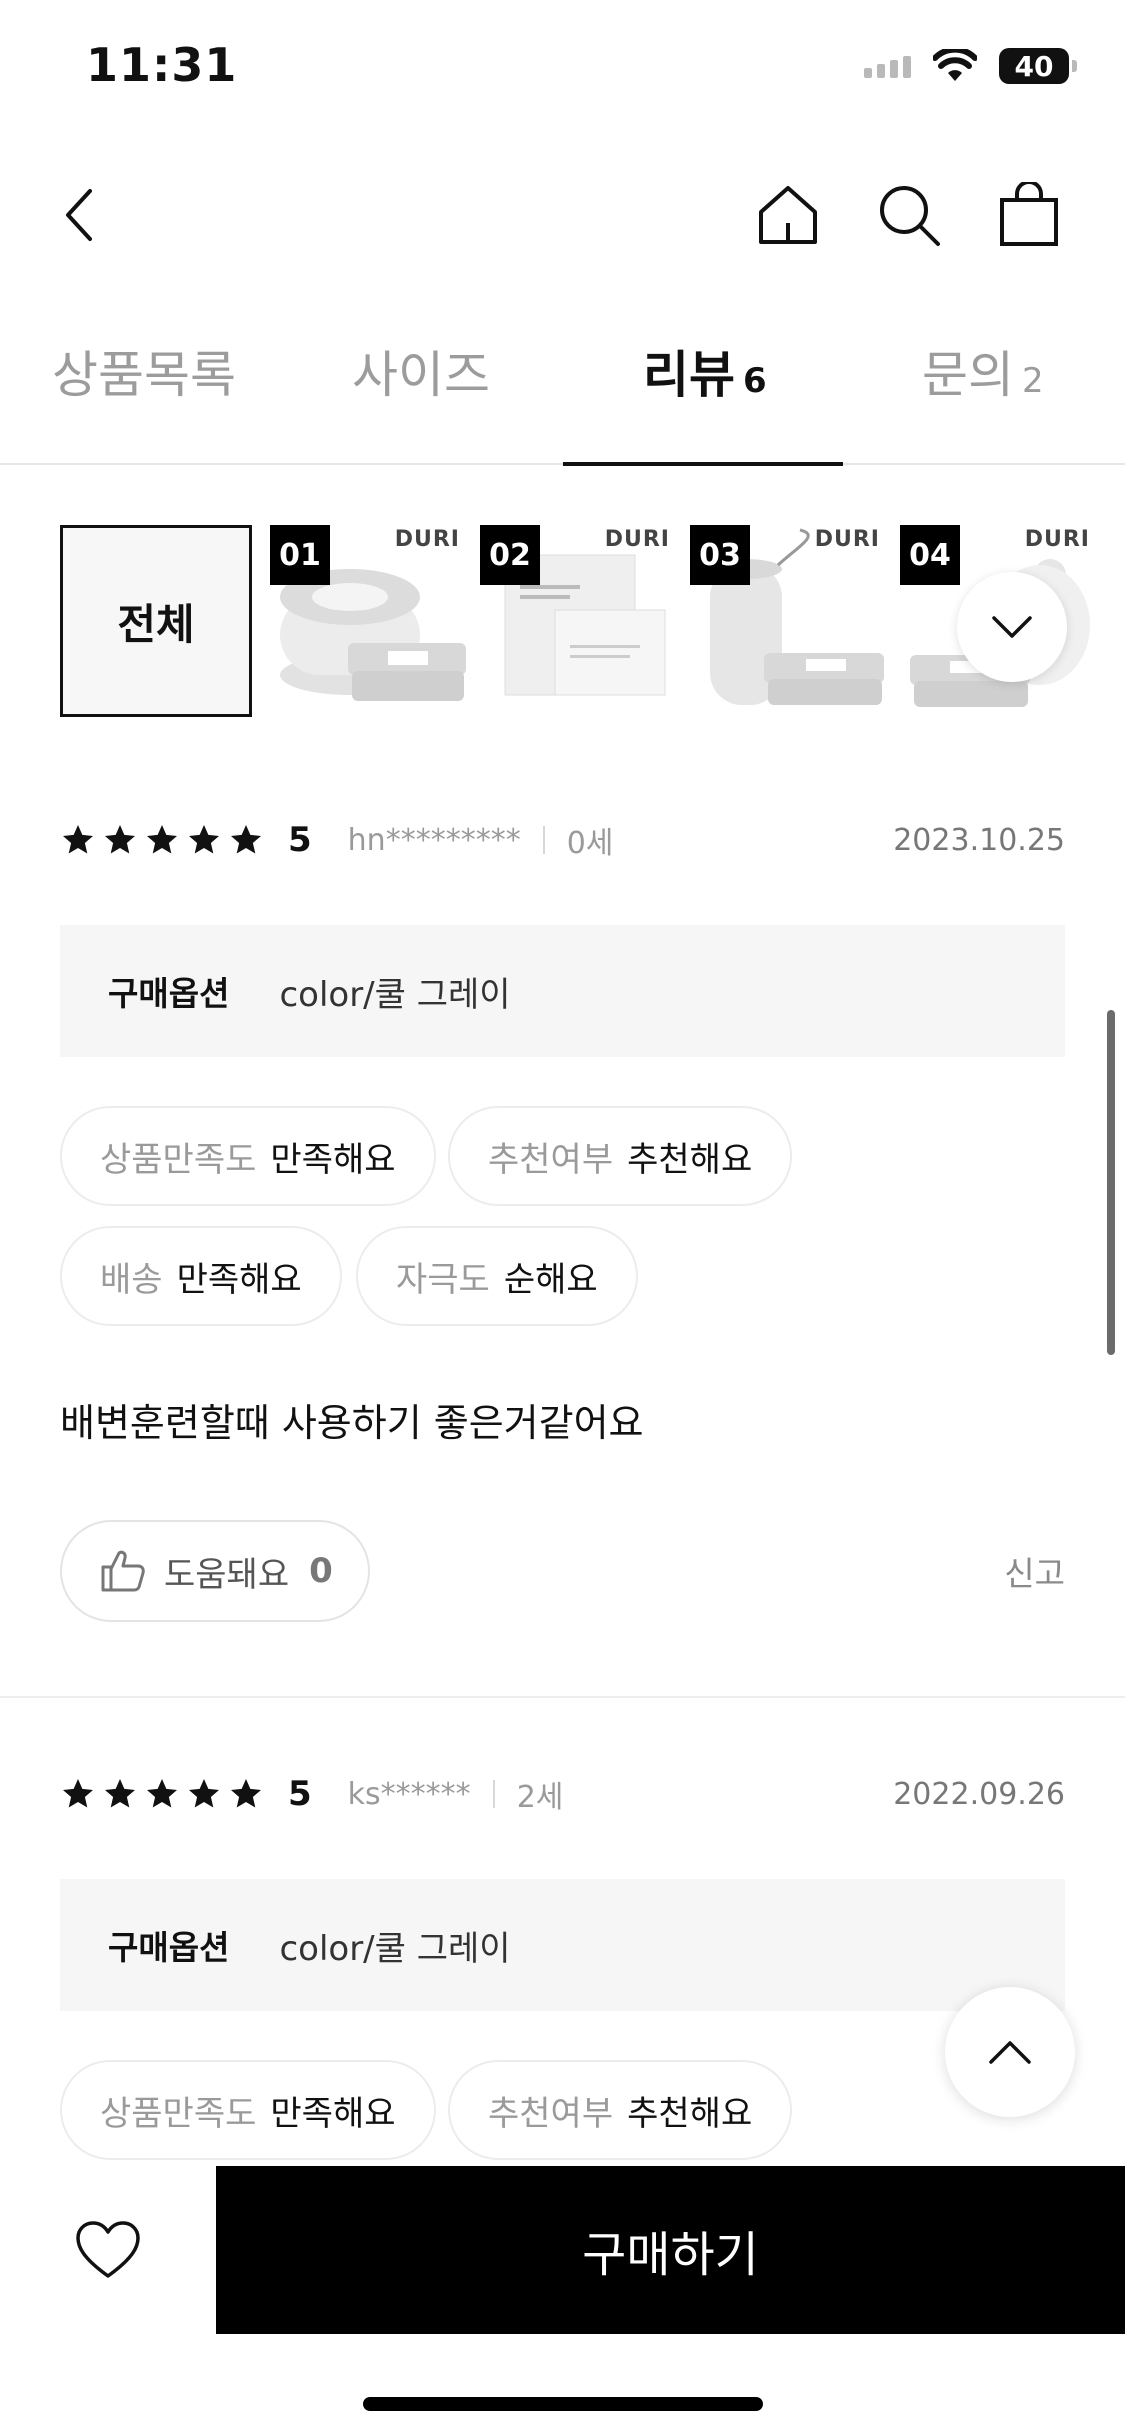 This screenshot has height=2436, width=1125. I want to click on filter-all-label: 전체, so click(156, 624).